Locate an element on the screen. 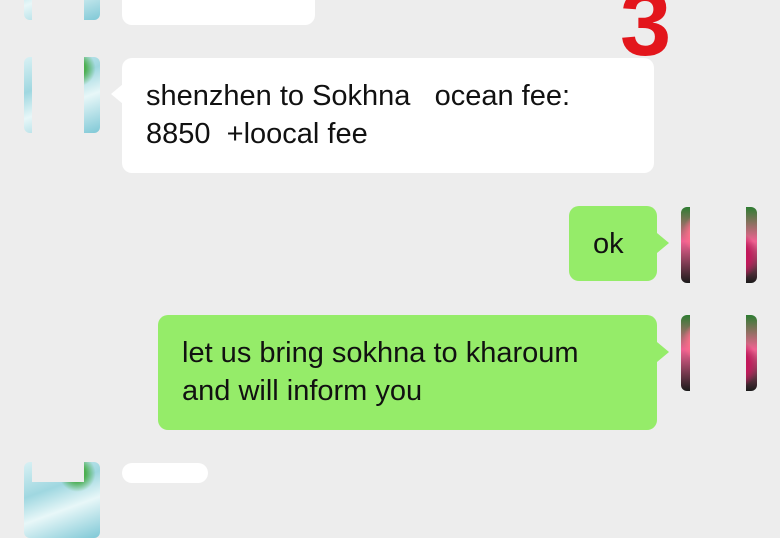  message-text-line: and will inform you is located at coordinates (302, 391).